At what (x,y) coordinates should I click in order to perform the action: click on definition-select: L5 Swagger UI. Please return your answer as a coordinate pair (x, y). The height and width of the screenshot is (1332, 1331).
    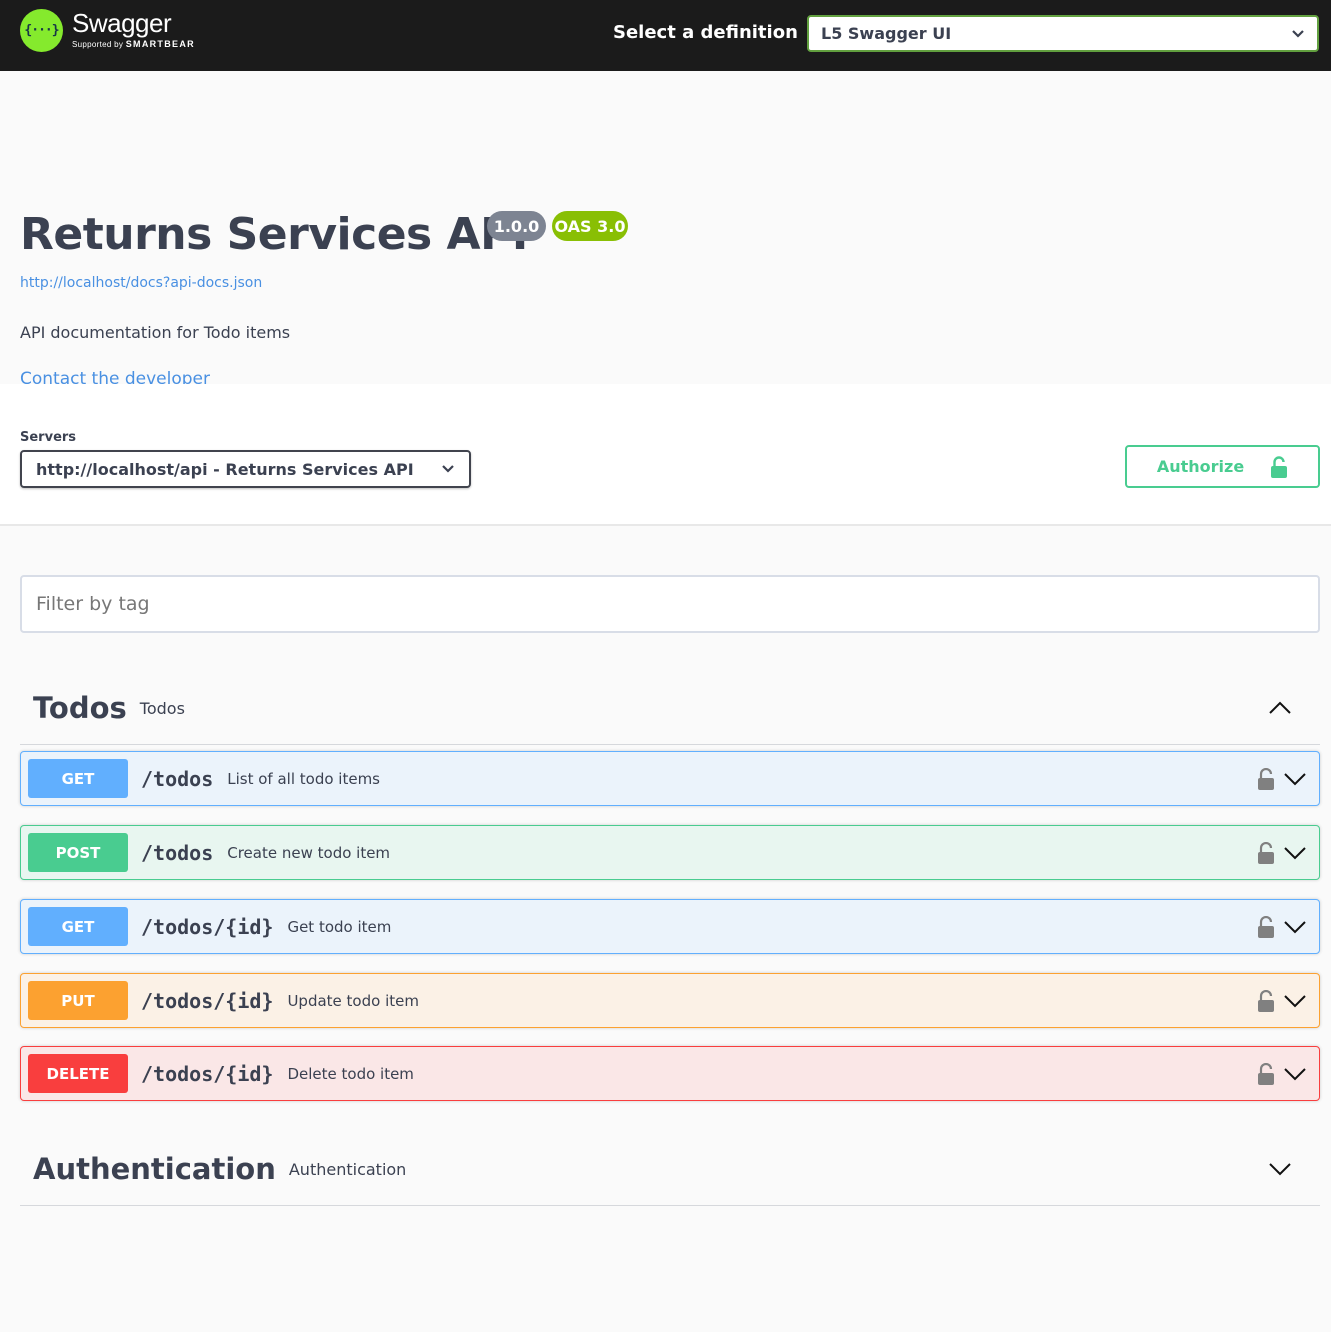
    Looking at the image, I should click on (1063, 33).